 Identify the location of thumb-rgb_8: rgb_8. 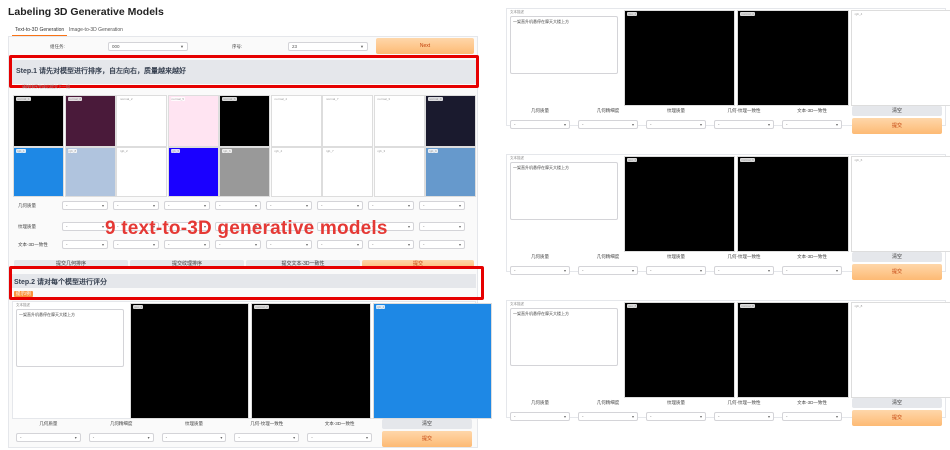
(90, 172).